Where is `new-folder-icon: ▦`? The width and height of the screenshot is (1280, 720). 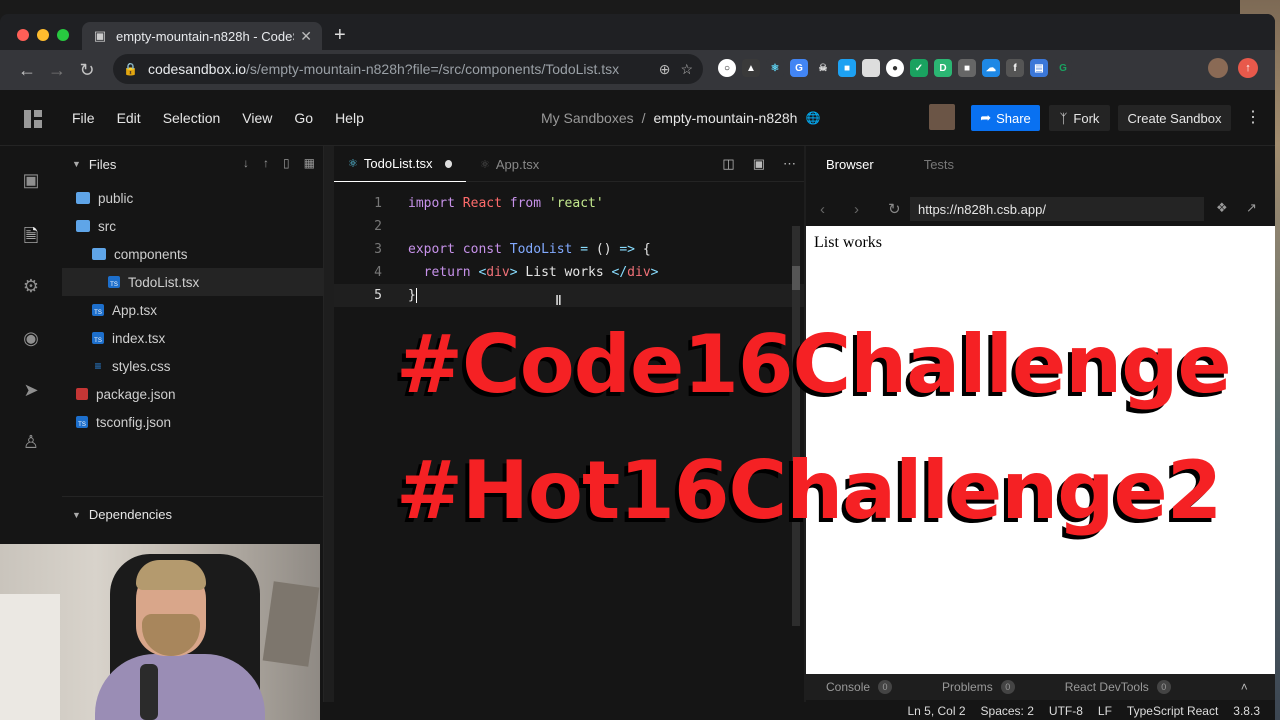 new-folder-icon: ▦ is located at coordinates (309, 163).